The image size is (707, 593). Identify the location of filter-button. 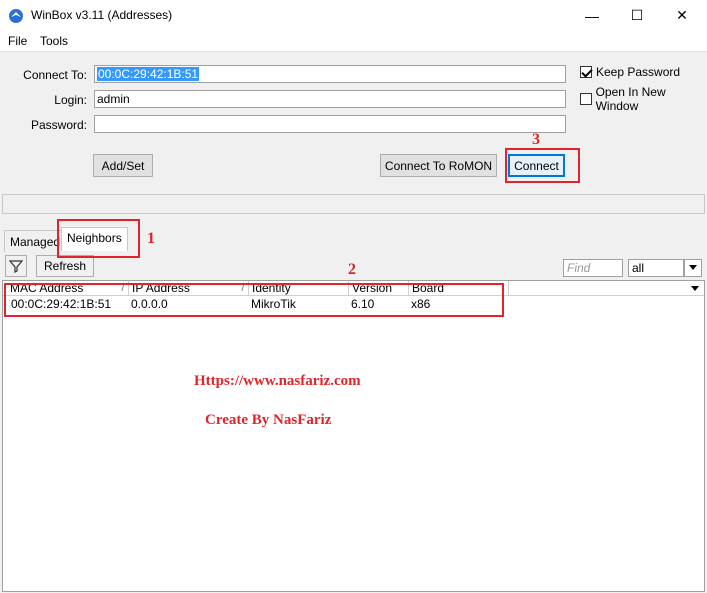
(16, 266).